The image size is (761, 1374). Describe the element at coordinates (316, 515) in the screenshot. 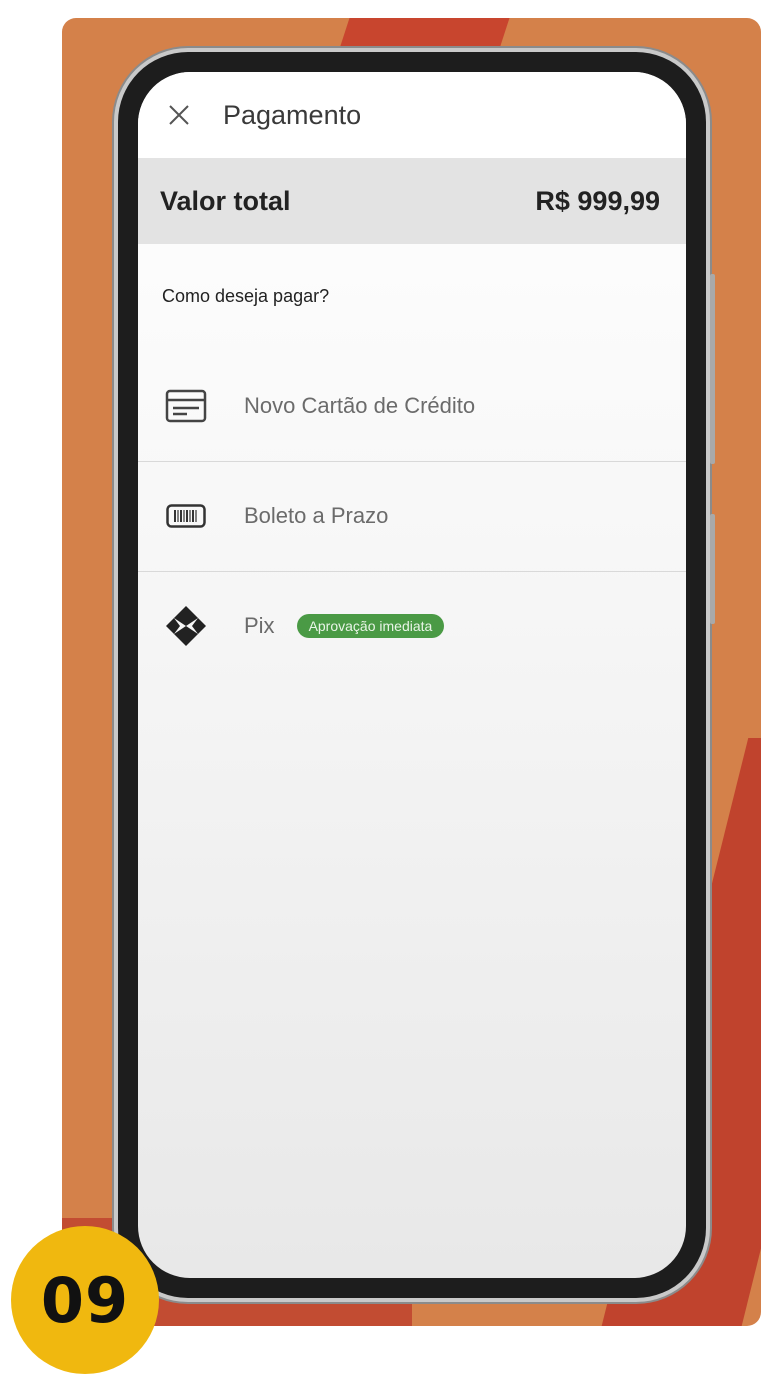

I see `payment-option-label: Boleto a Prazo` at that location.